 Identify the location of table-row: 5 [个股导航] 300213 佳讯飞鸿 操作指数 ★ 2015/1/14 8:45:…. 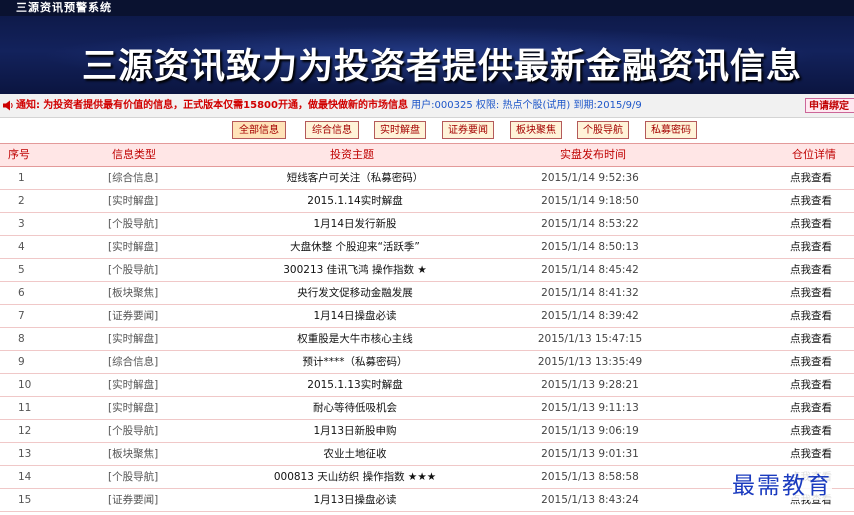
(427, 270).